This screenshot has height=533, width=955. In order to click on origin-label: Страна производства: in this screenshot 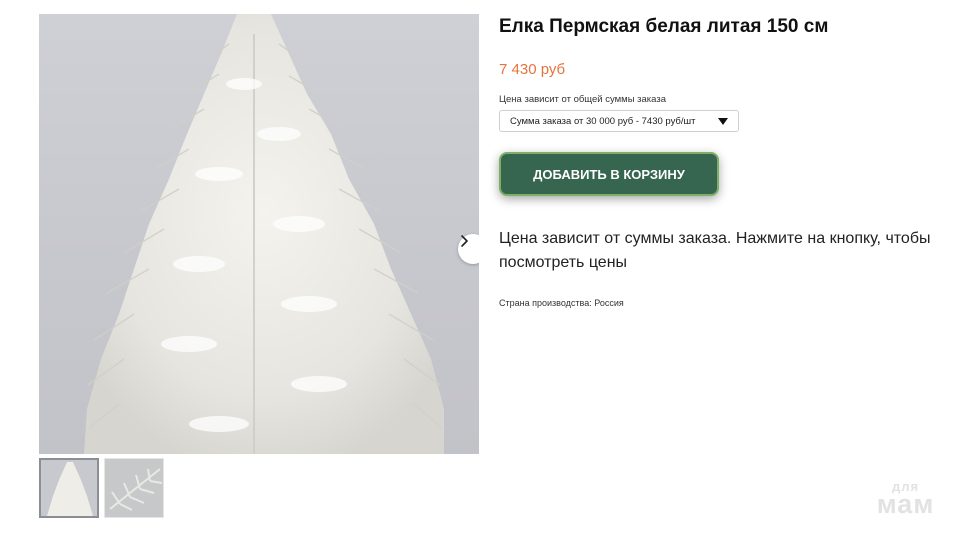, I will do `click(545, 303)`.